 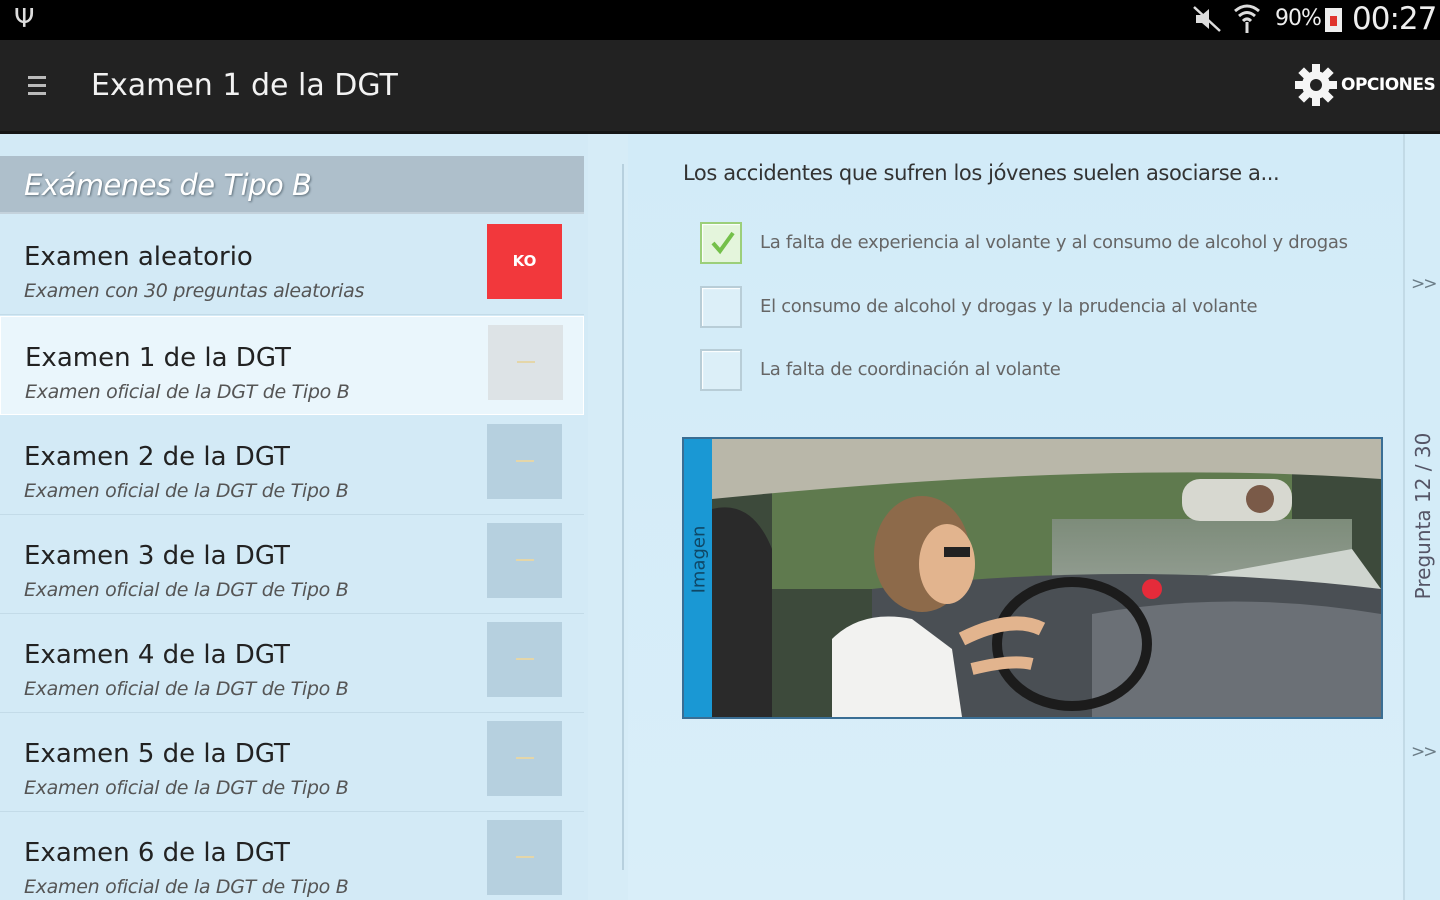 I want to click on section-header: Exámenes de Tipo B, so click(x=292, y=185).